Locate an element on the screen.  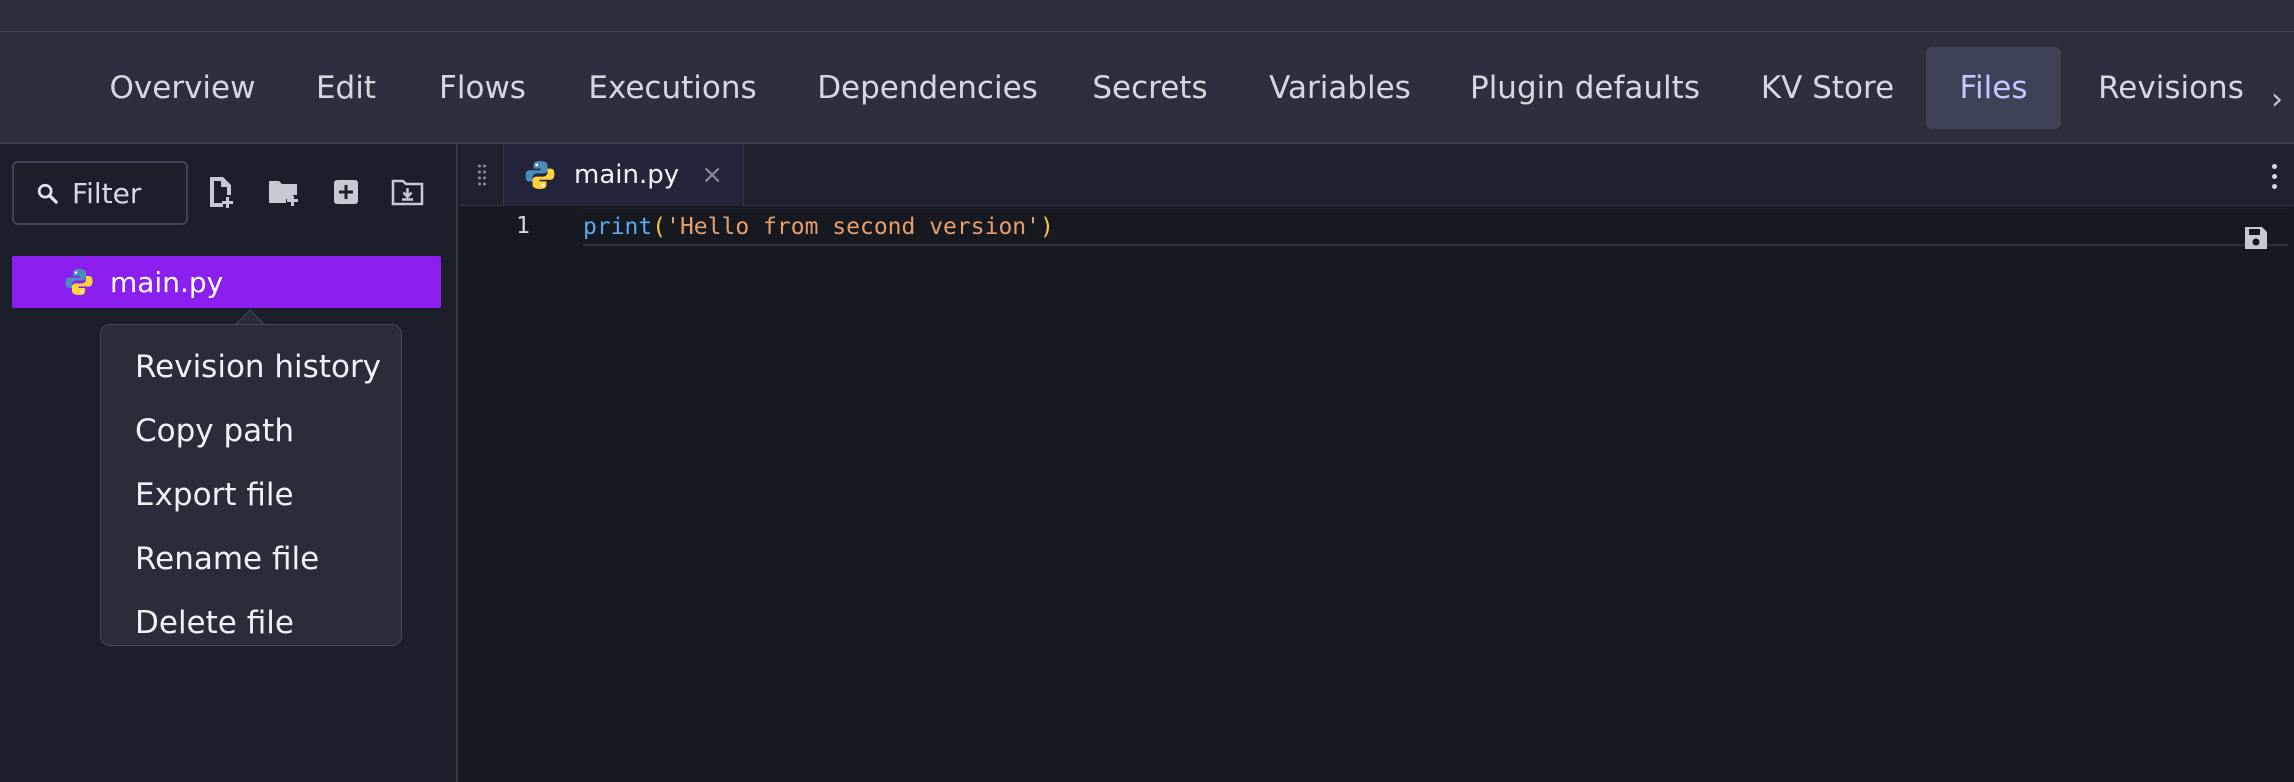
add-icon is located at coordinates (346, 192).